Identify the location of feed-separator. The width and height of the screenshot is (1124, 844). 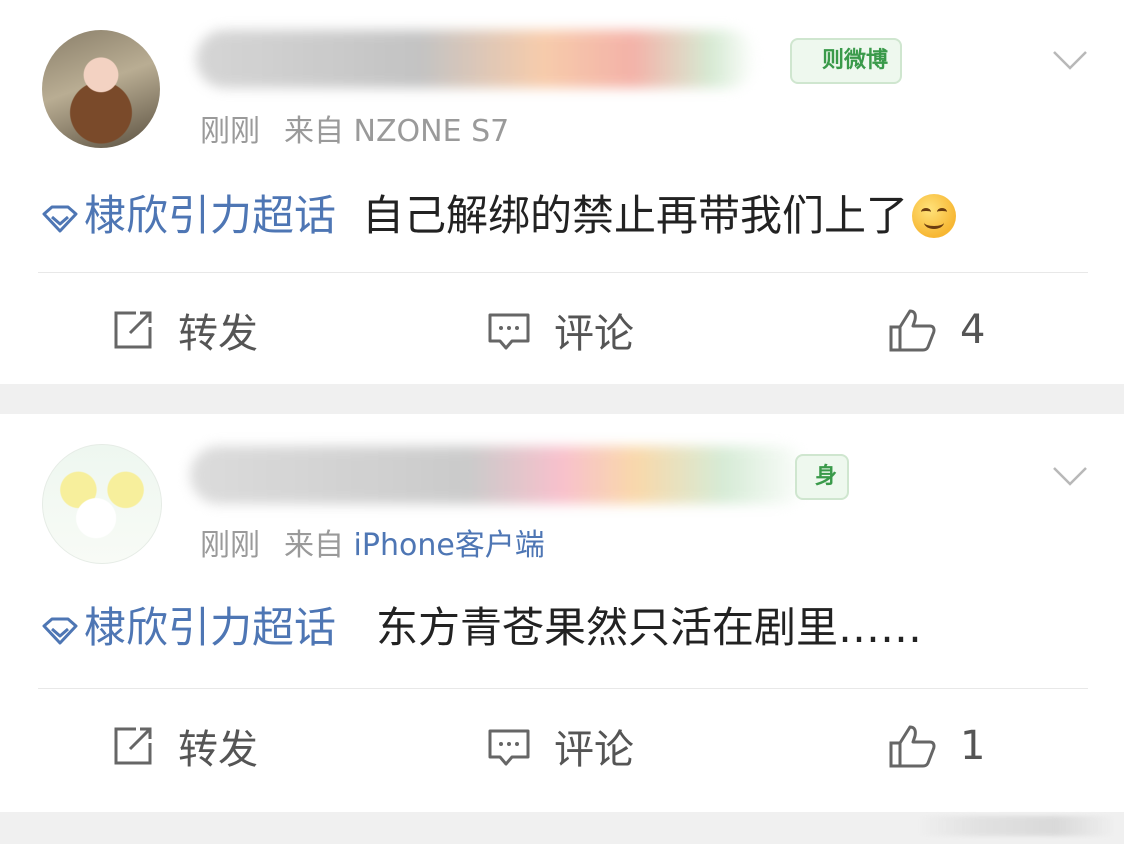
(562, 399).